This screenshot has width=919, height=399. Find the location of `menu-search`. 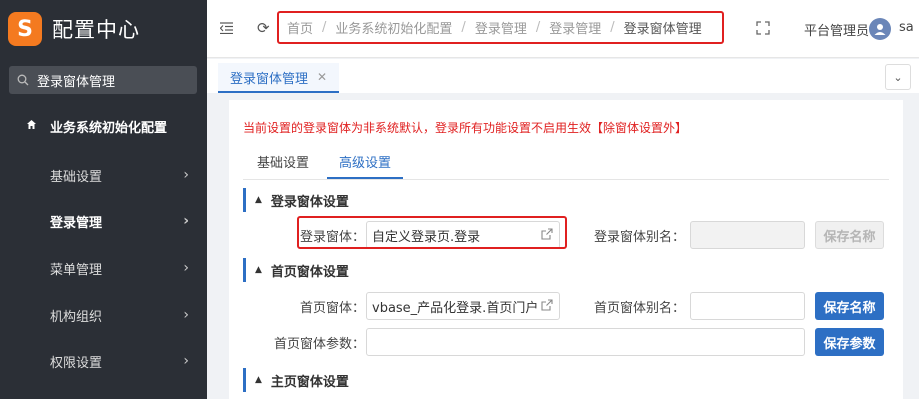

menu-search is located at coordinates (103, 80).